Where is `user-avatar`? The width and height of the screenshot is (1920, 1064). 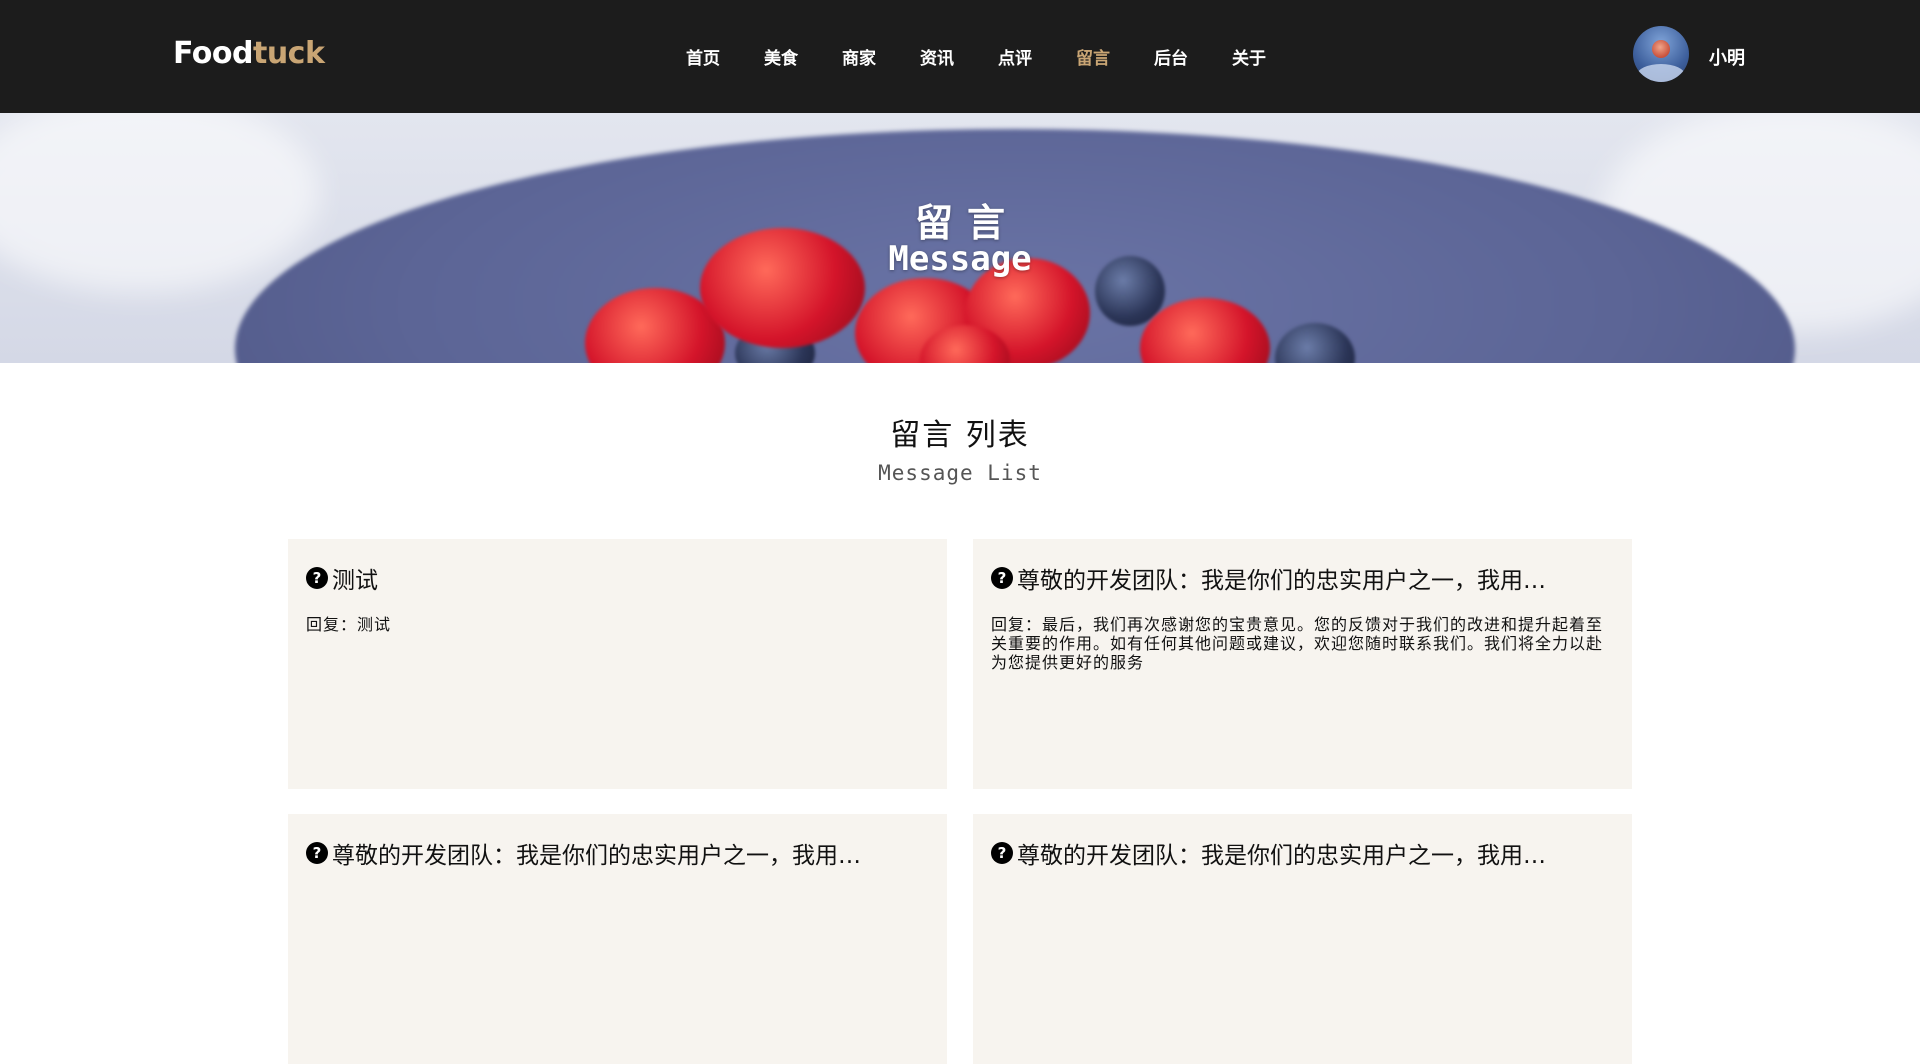 user-avatar is located at coordinates (1661, 54).